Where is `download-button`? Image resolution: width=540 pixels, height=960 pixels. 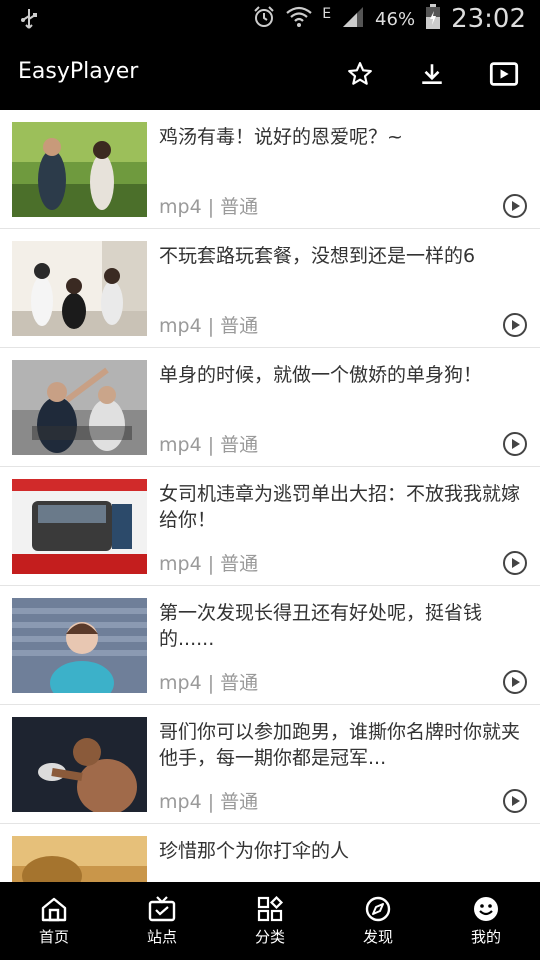 download-button is located at coordinates (432, 74).